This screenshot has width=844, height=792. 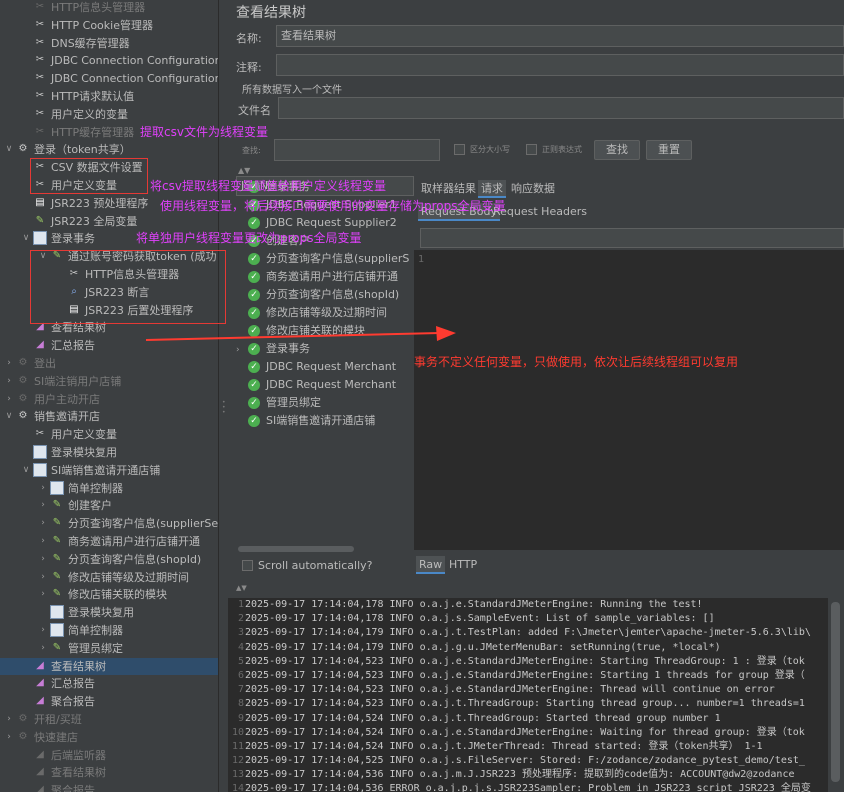 What do you see at coordinates (326, 331) in the screenshot?
I see `result-item: ✓ 修改店铺关联的模块` at bounding box center [326, 331].